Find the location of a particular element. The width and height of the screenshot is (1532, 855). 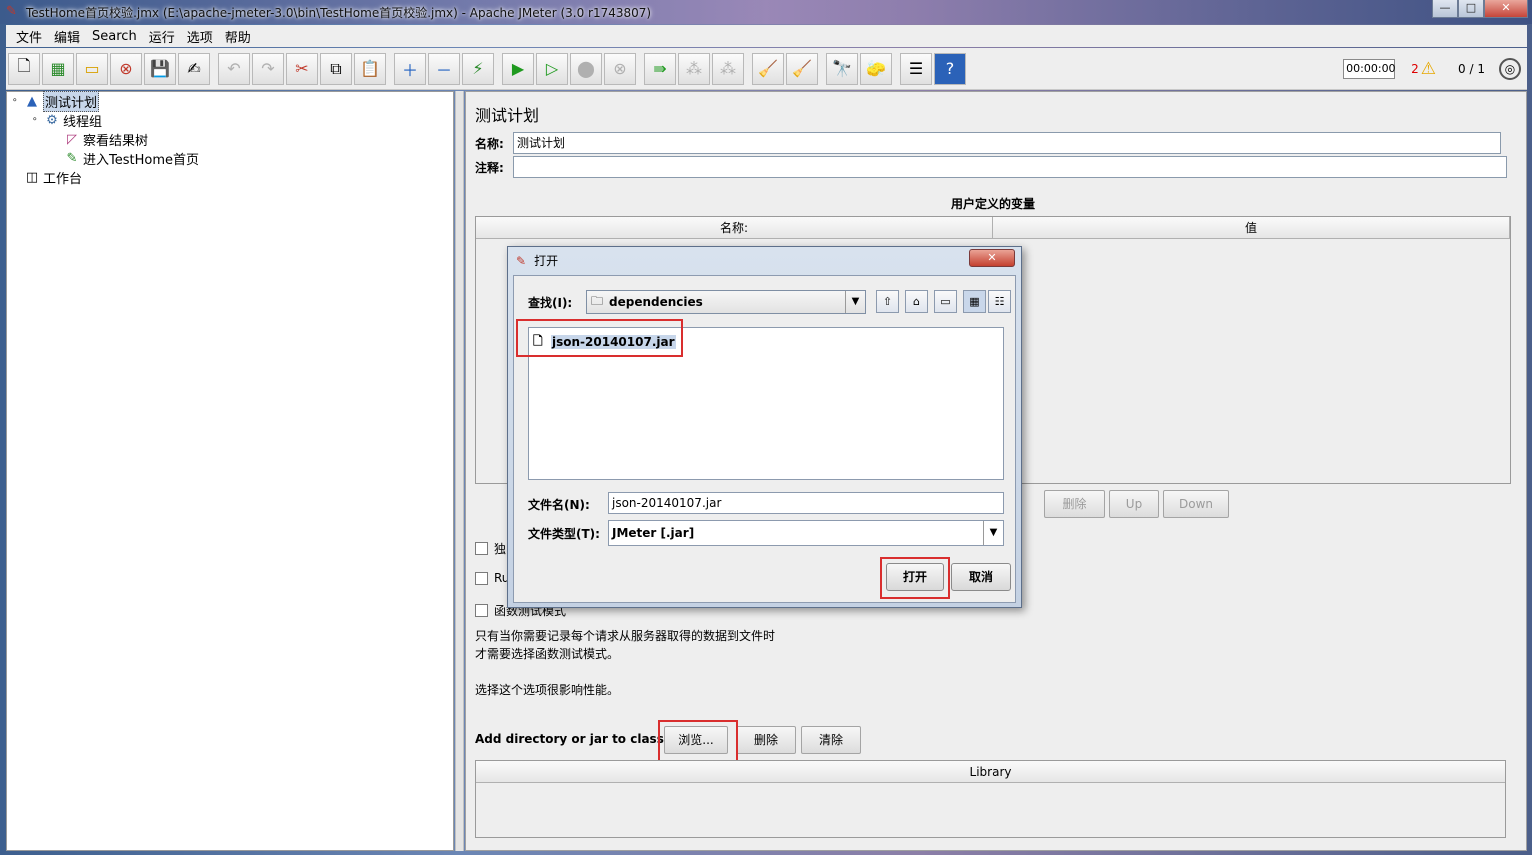

window-controls: — □ ✕ is located at coordinates (1480, 9).